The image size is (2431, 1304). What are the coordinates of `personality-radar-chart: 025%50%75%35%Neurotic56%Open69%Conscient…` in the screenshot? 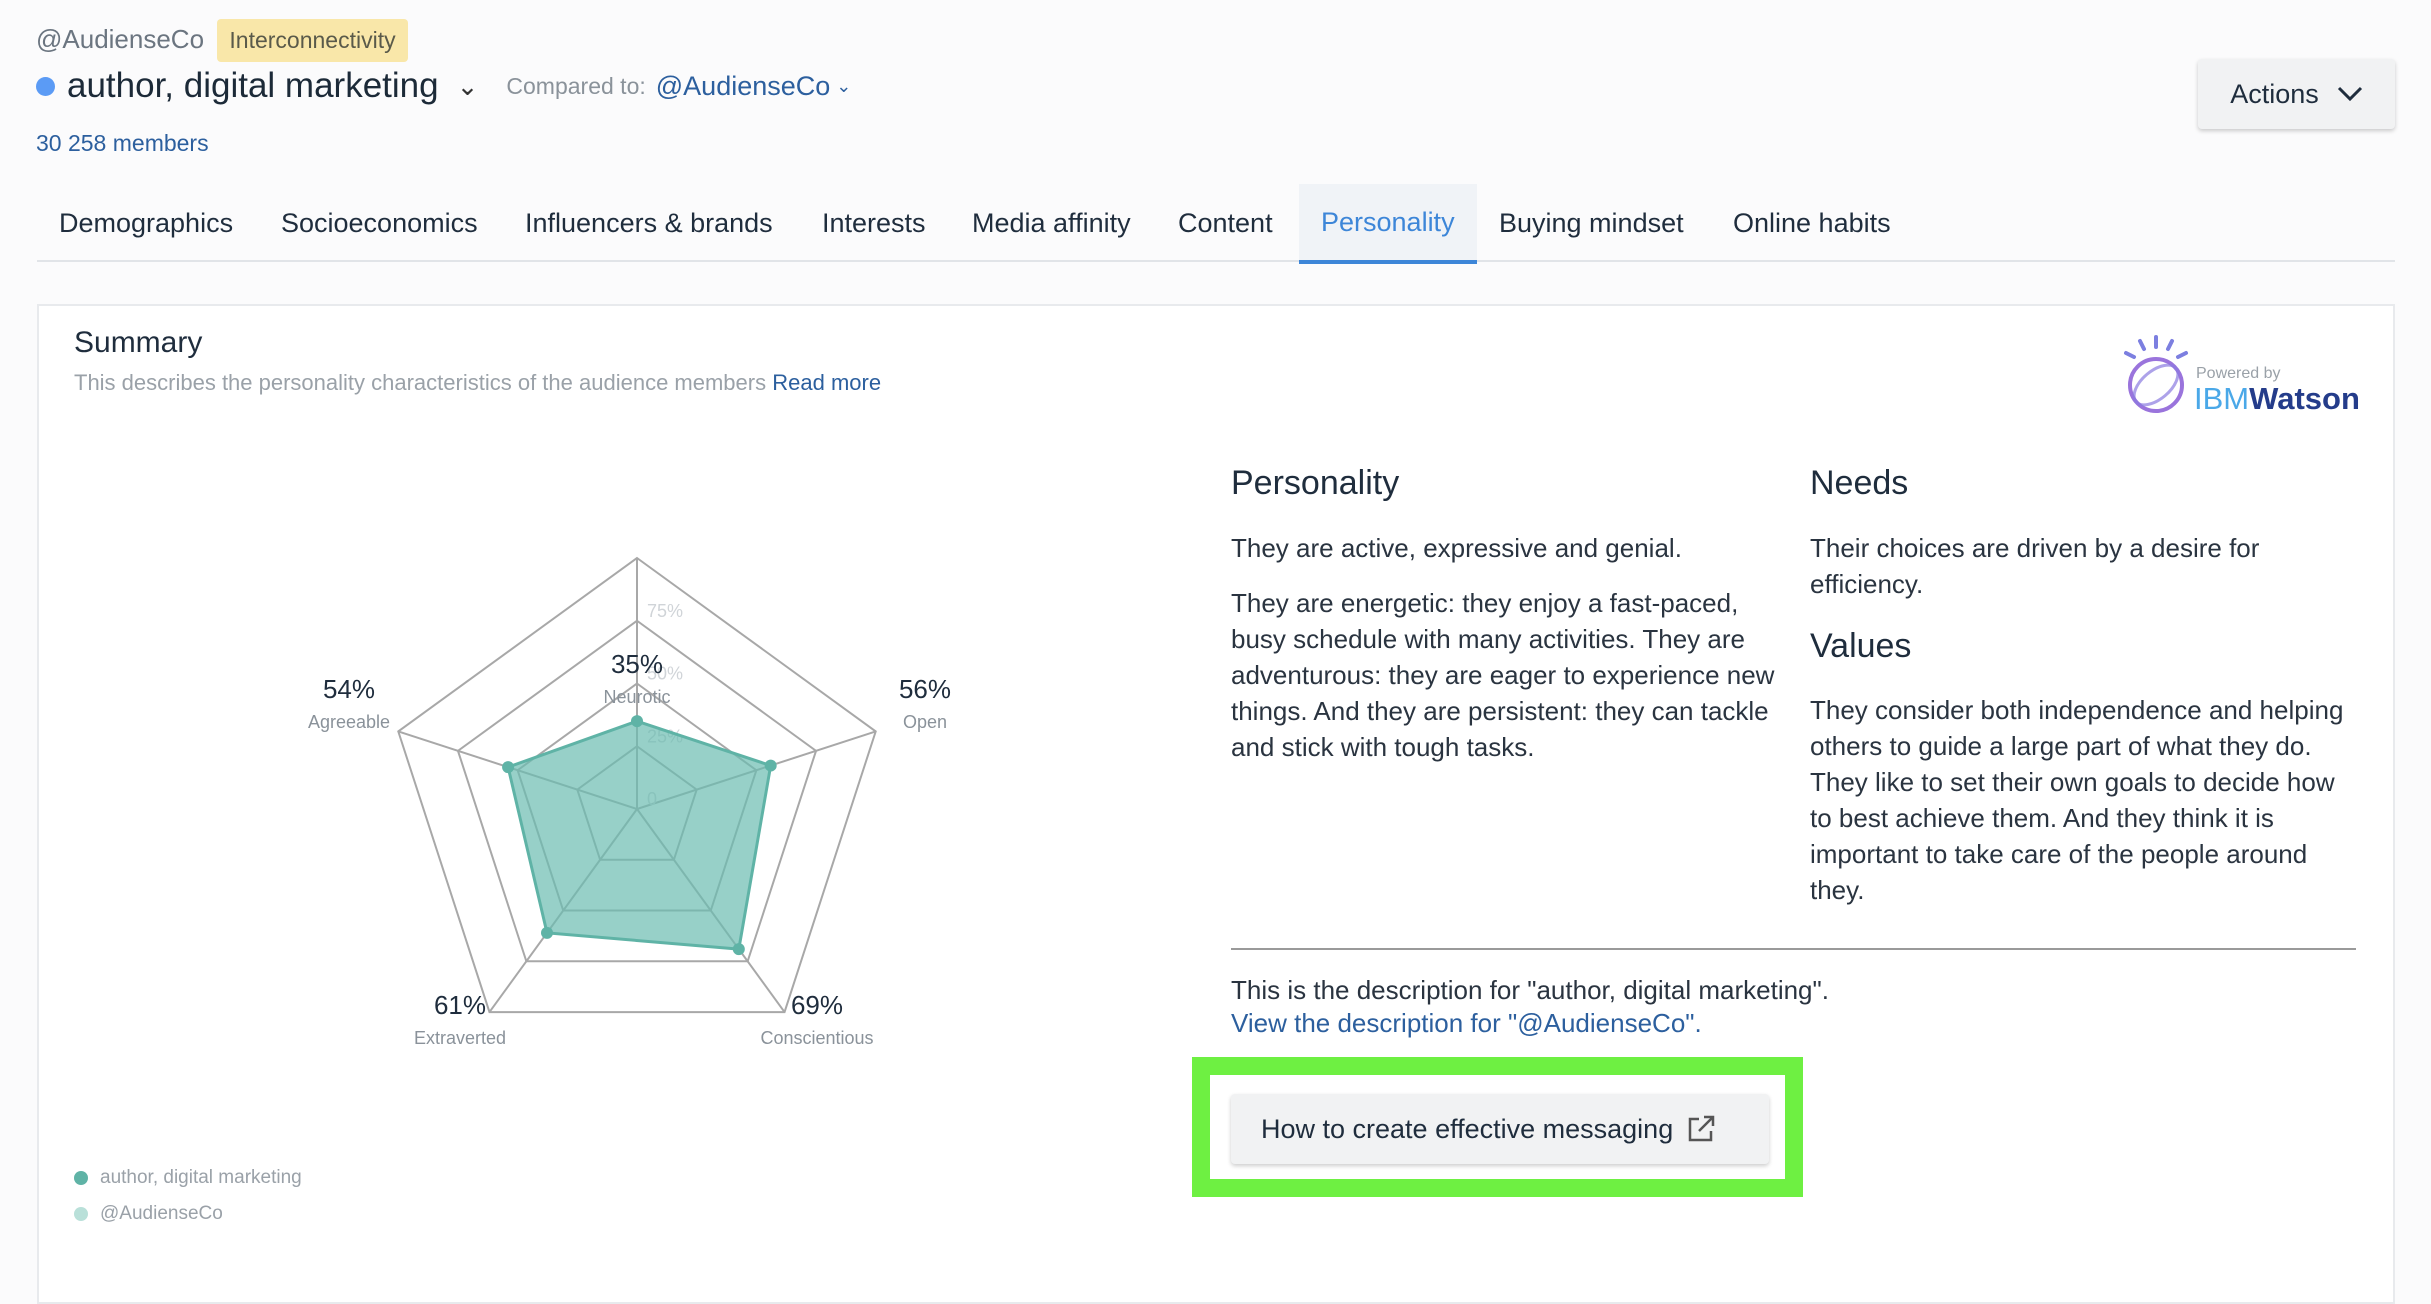 It's located at (629, 802).